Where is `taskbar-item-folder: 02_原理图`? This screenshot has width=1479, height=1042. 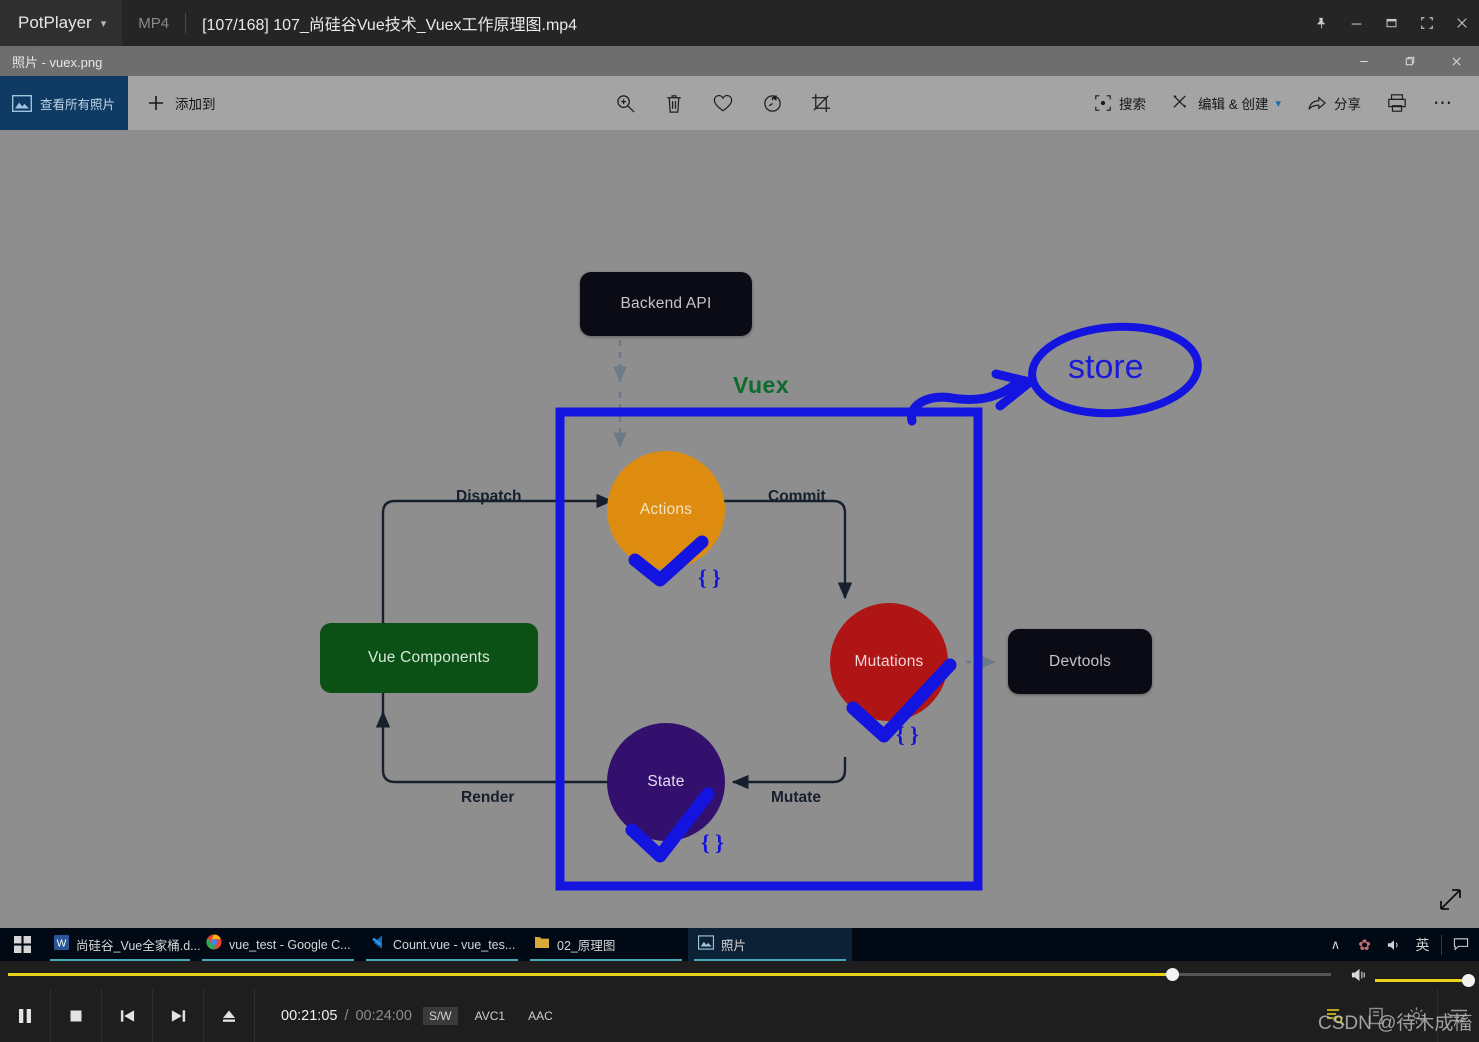
taskbar-item-folder: 02_原理图 is located at coordinates (606, 944).